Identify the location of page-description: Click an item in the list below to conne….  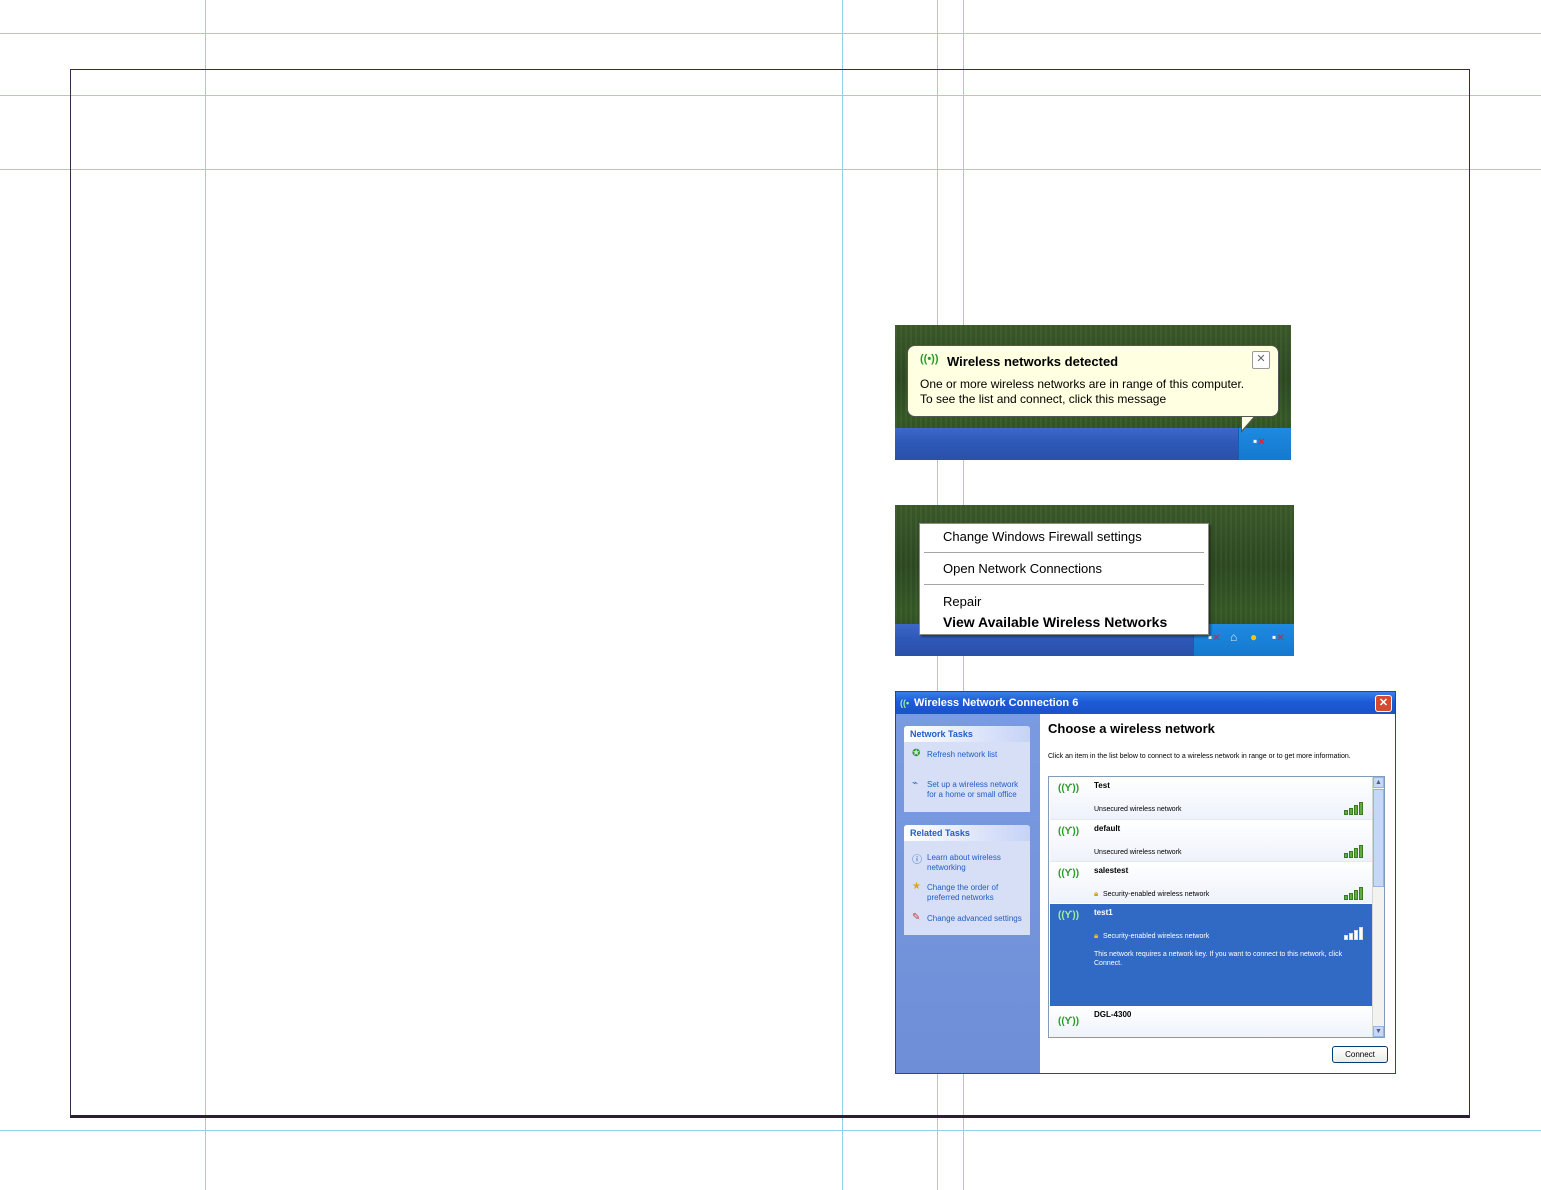
(1199, 756).